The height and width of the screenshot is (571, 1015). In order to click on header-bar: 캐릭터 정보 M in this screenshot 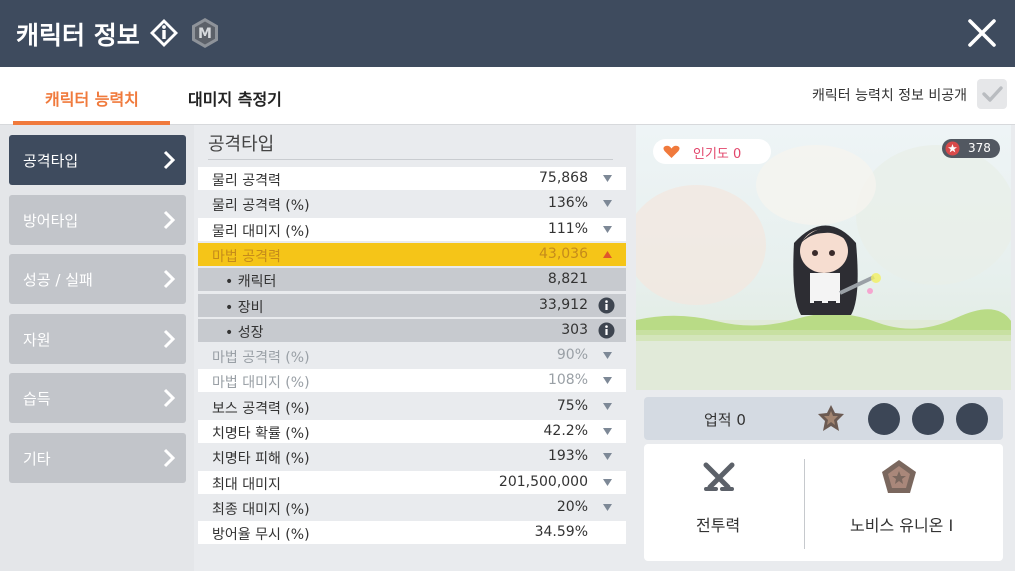, I will do `click(507, 33)`.